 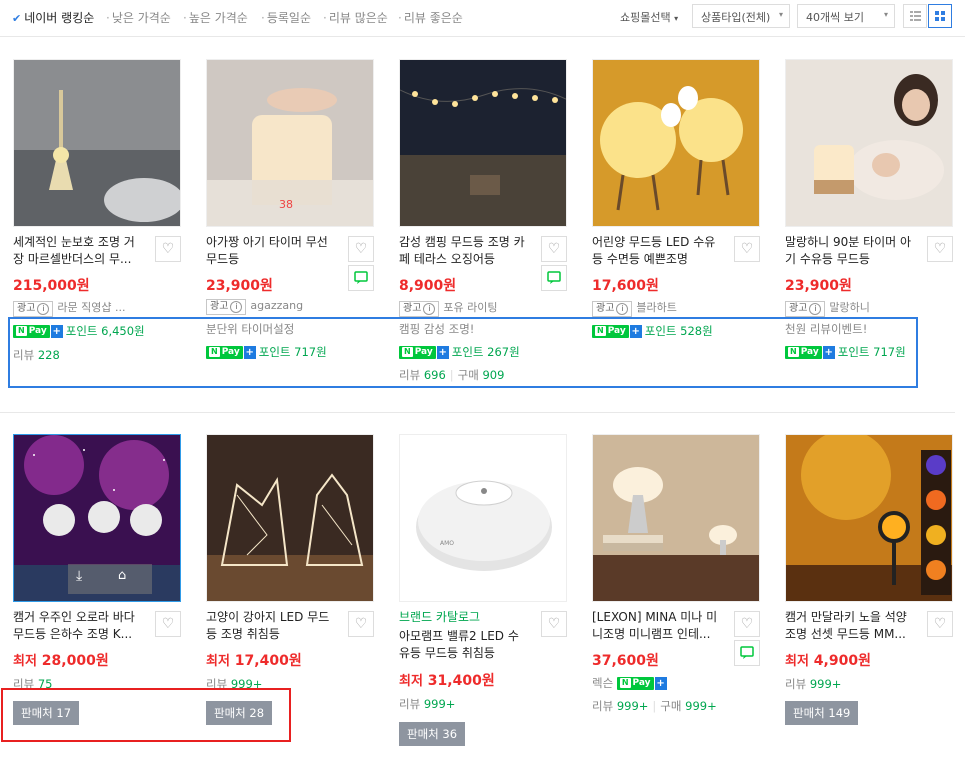 I want to click on seller-line: 광고 i 말랑하니, so click(x=827, y=308).